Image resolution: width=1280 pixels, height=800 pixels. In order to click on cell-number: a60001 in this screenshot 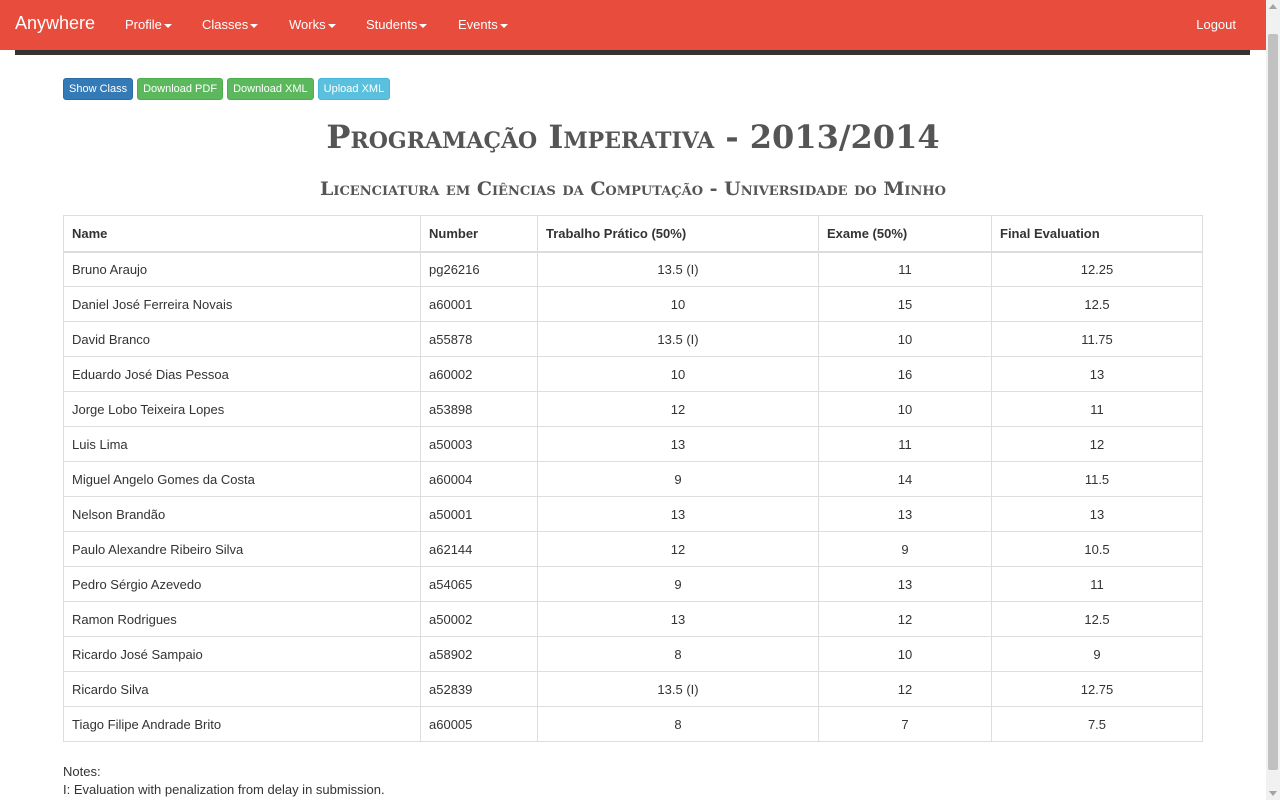, I will do `click(479, 304)`.